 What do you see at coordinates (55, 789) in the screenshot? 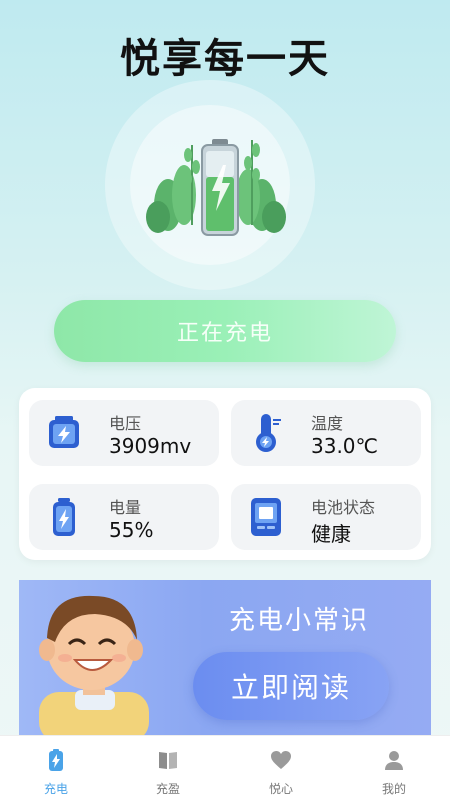
I see `tab-label: 充电` at bounding box center [55, 789].